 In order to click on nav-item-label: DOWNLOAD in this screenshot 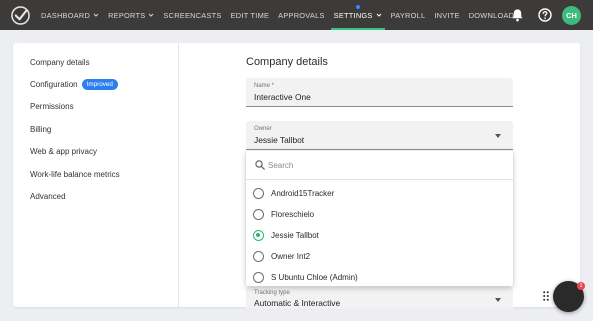, I will do `click(491, 15)`.